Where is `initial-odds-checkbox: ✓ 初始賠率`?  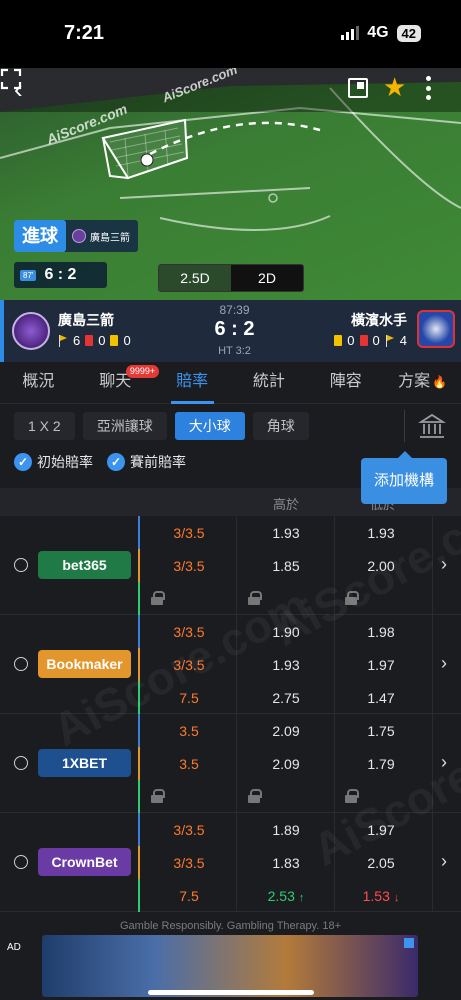 initial-odds-checkbox: ✓ 初始賠率 is located at coordinates (53, 462).